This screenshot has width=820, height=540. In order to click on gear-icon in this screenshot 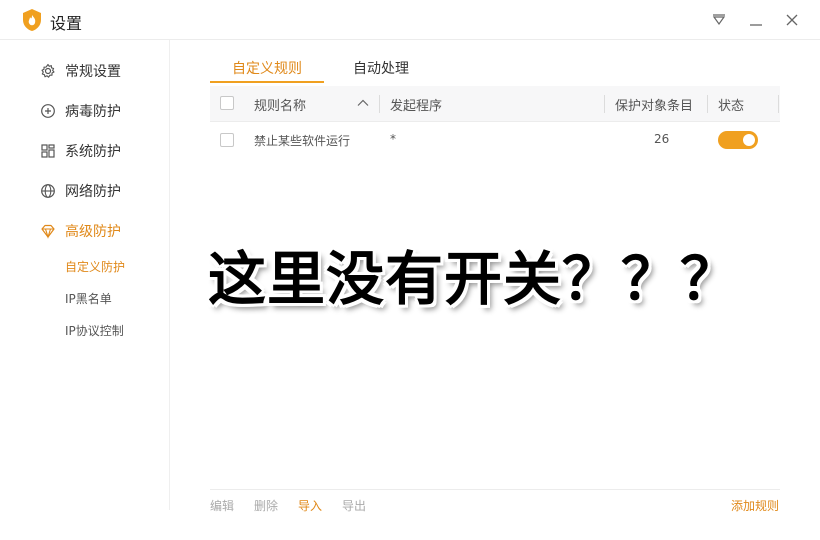, I will do `click(48, 71)`.